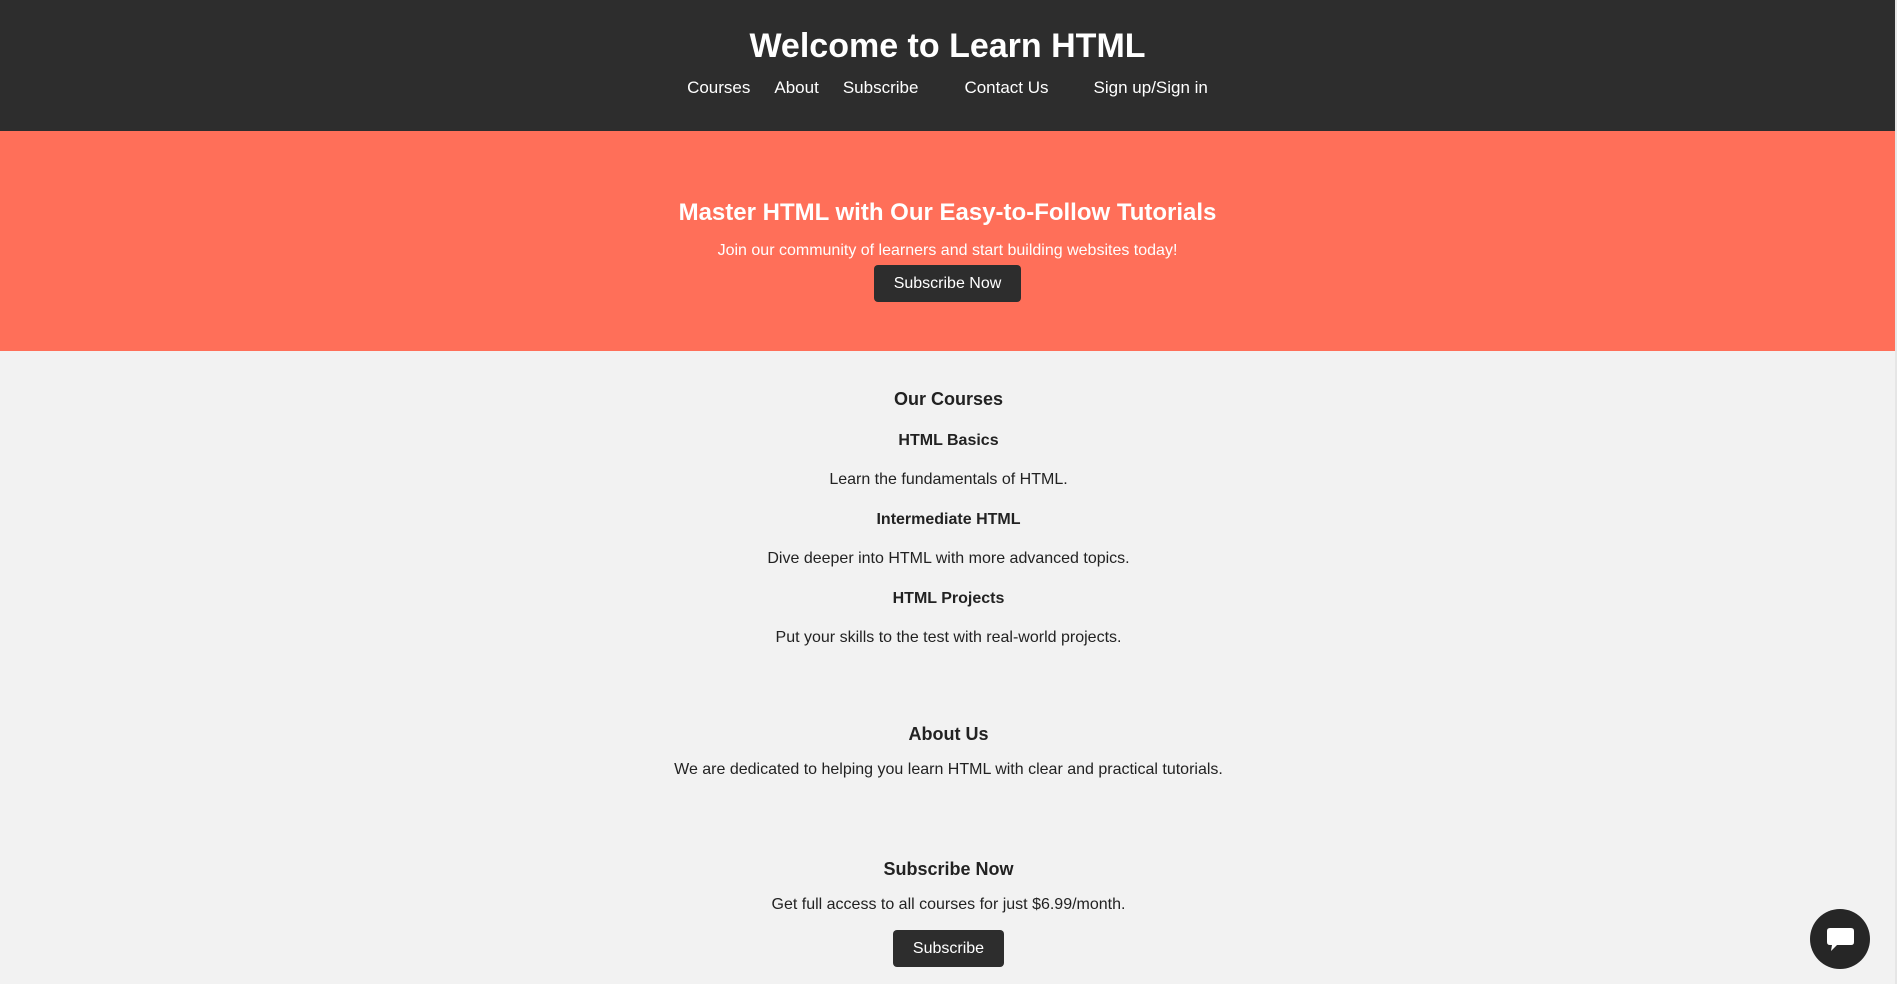 This screenshot has width=1897, height=984. I want to click on subscribe-button: Subscribe, so click(948, 948).